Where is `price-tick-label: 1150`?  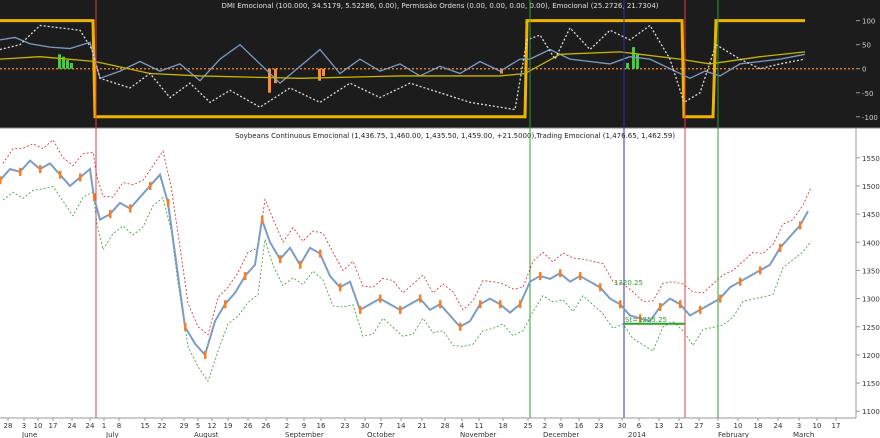
price-tick-label: 1150 is located at coordinates (871, 384).